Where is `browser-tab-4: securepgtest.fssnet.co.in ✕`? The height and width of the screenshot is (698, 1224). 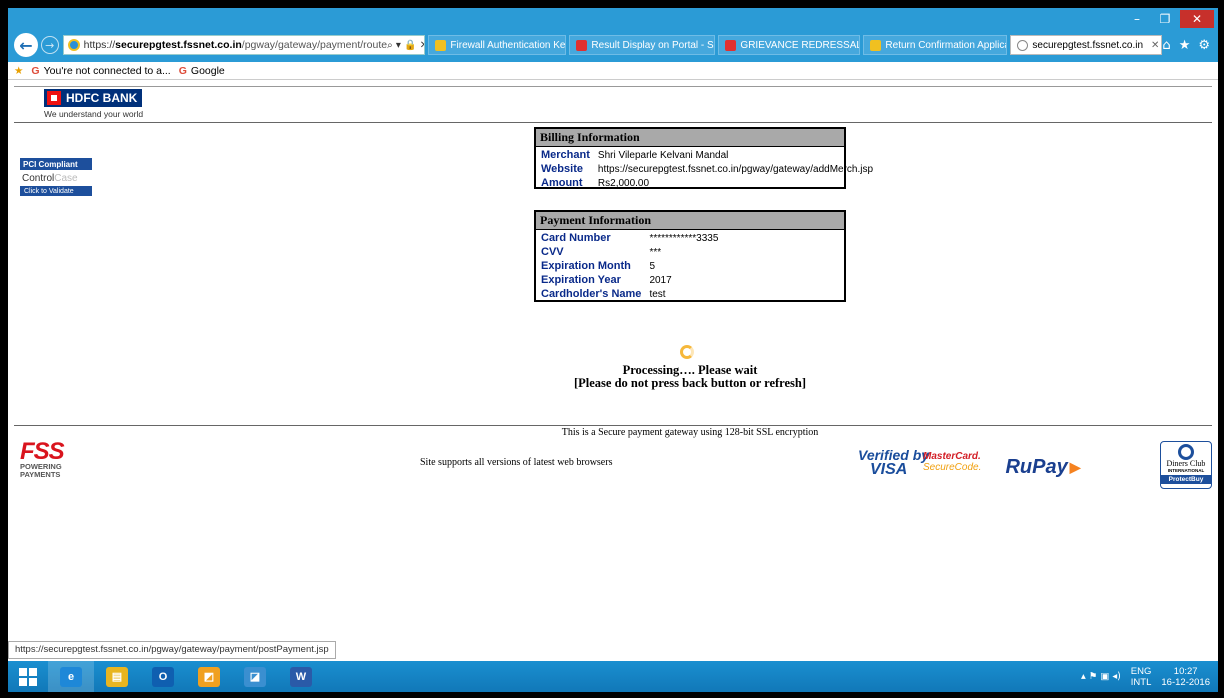 browser-tab-4: securepgtest.fssnet.co.in ✕ is located at coordinates (1086, 45).